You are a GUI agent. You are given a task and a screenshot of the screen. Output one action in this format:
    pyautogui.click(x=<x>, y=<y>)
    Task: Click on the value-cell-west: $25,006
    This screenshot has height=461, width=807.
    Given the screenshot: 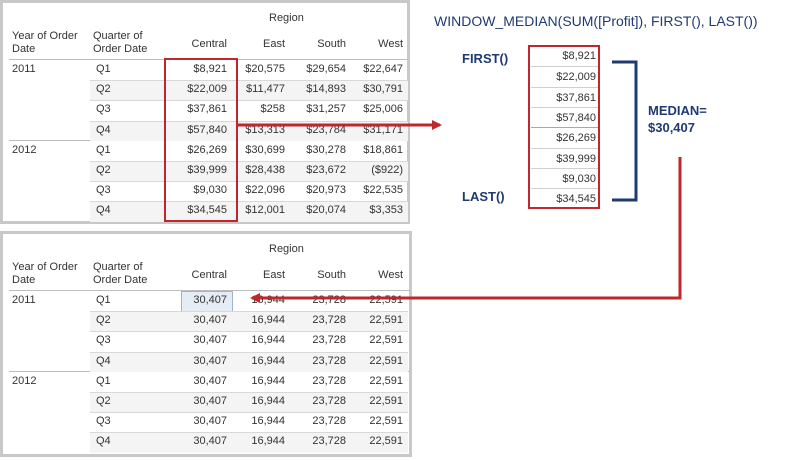 What is the action you would take?
    pyautogui.click(x=376, y=109)
    